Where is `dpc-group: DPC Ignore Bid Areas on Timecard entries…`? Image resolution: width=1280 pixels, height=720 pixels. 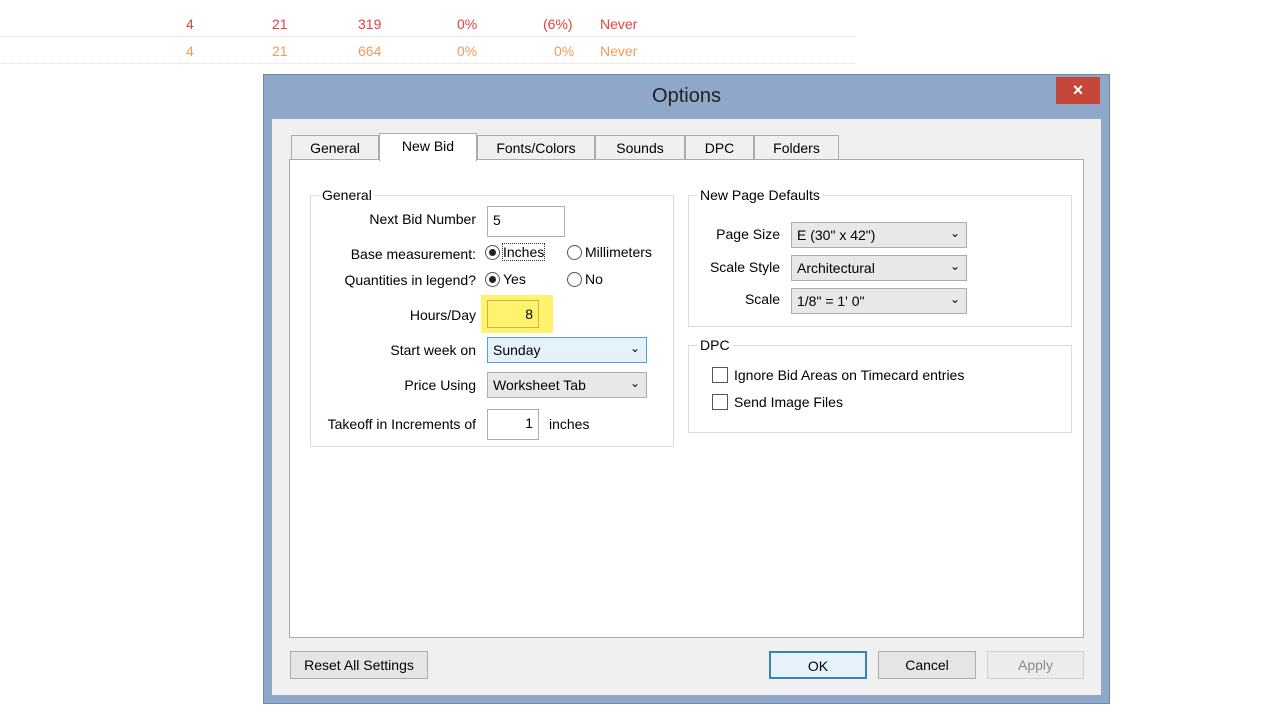
dpc-group: DPC Ignore Bid Areas on Timecard entries… is located at coordinates (880, 385).